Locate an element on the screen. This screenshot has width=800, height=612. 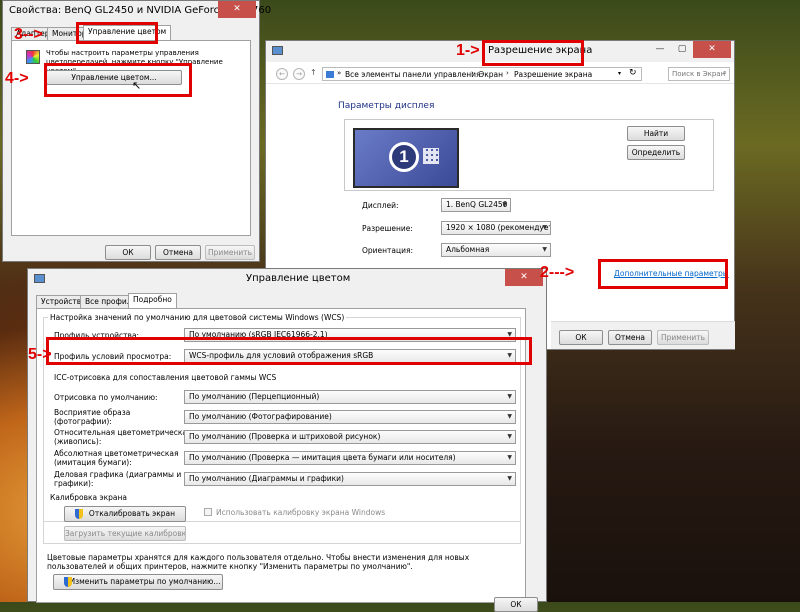
window-title: Управление цветом is located at coordinates (298, 278).